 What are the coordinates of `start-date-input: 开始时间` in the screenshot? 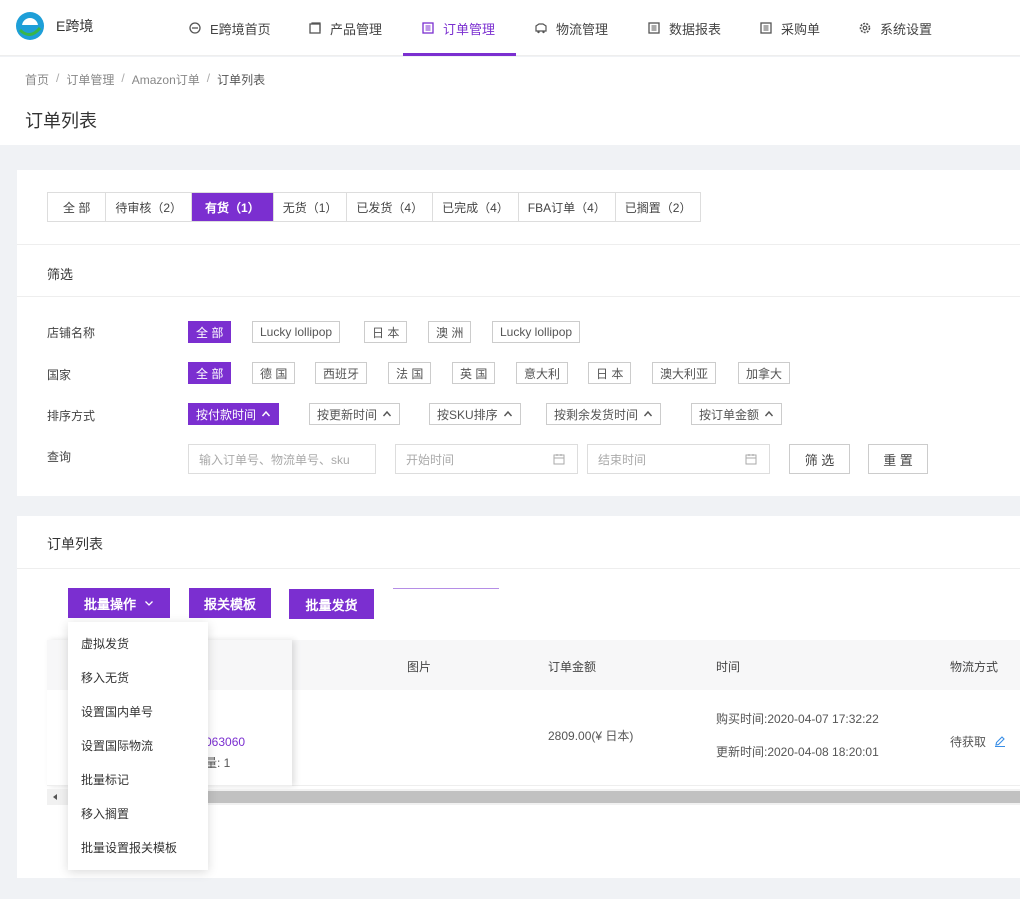 It's located at (486, 459).